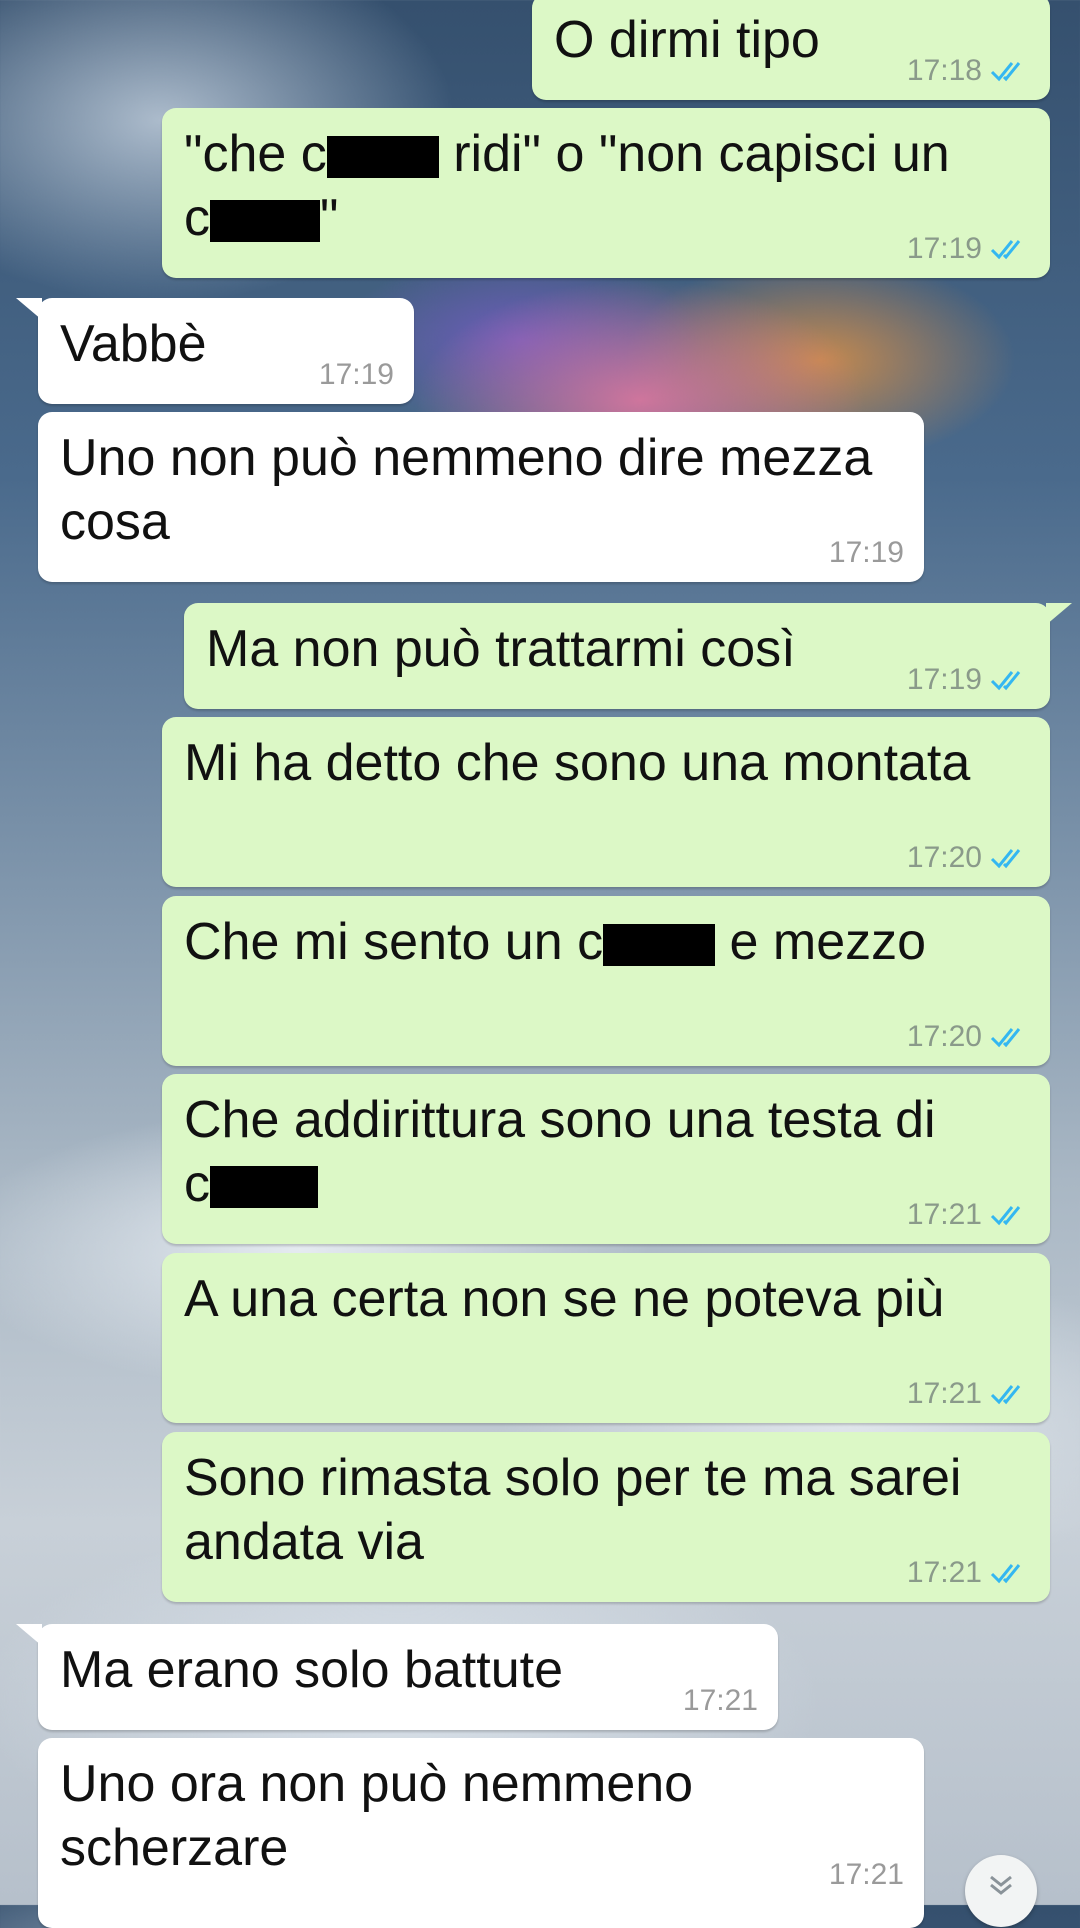 This screenshot has height=1928, width=1080. What do you see at coordinates (577, 763) in the screenshot?
I see `message-text: Mi ha detto che sono una montata` at bounding box center [577, 763].